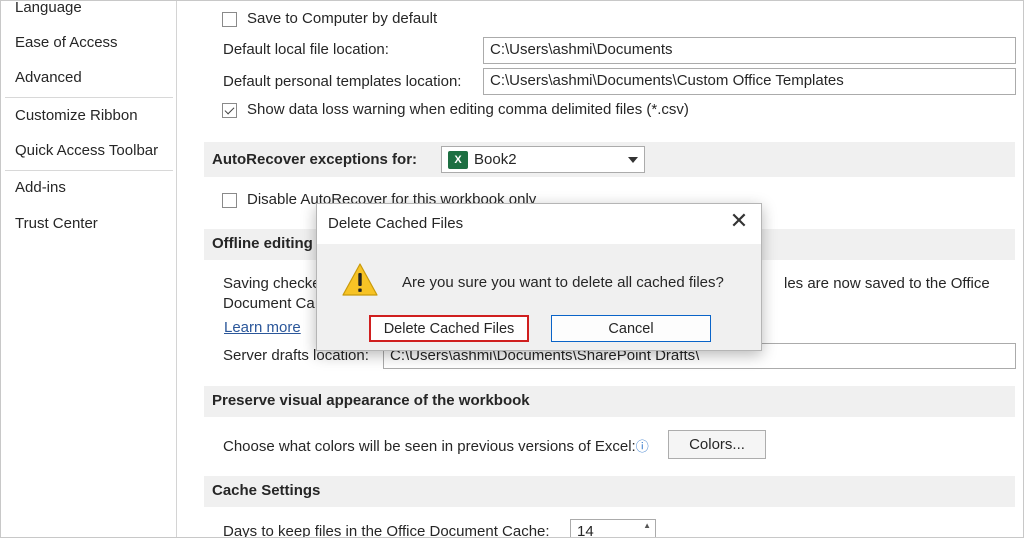 This screenshot has height=538, width=1024. What do you see at coordinates (396, 223) in the screenshot?
I see `dialog-title: Delete Cached Files` at bounding box center [396, 223].